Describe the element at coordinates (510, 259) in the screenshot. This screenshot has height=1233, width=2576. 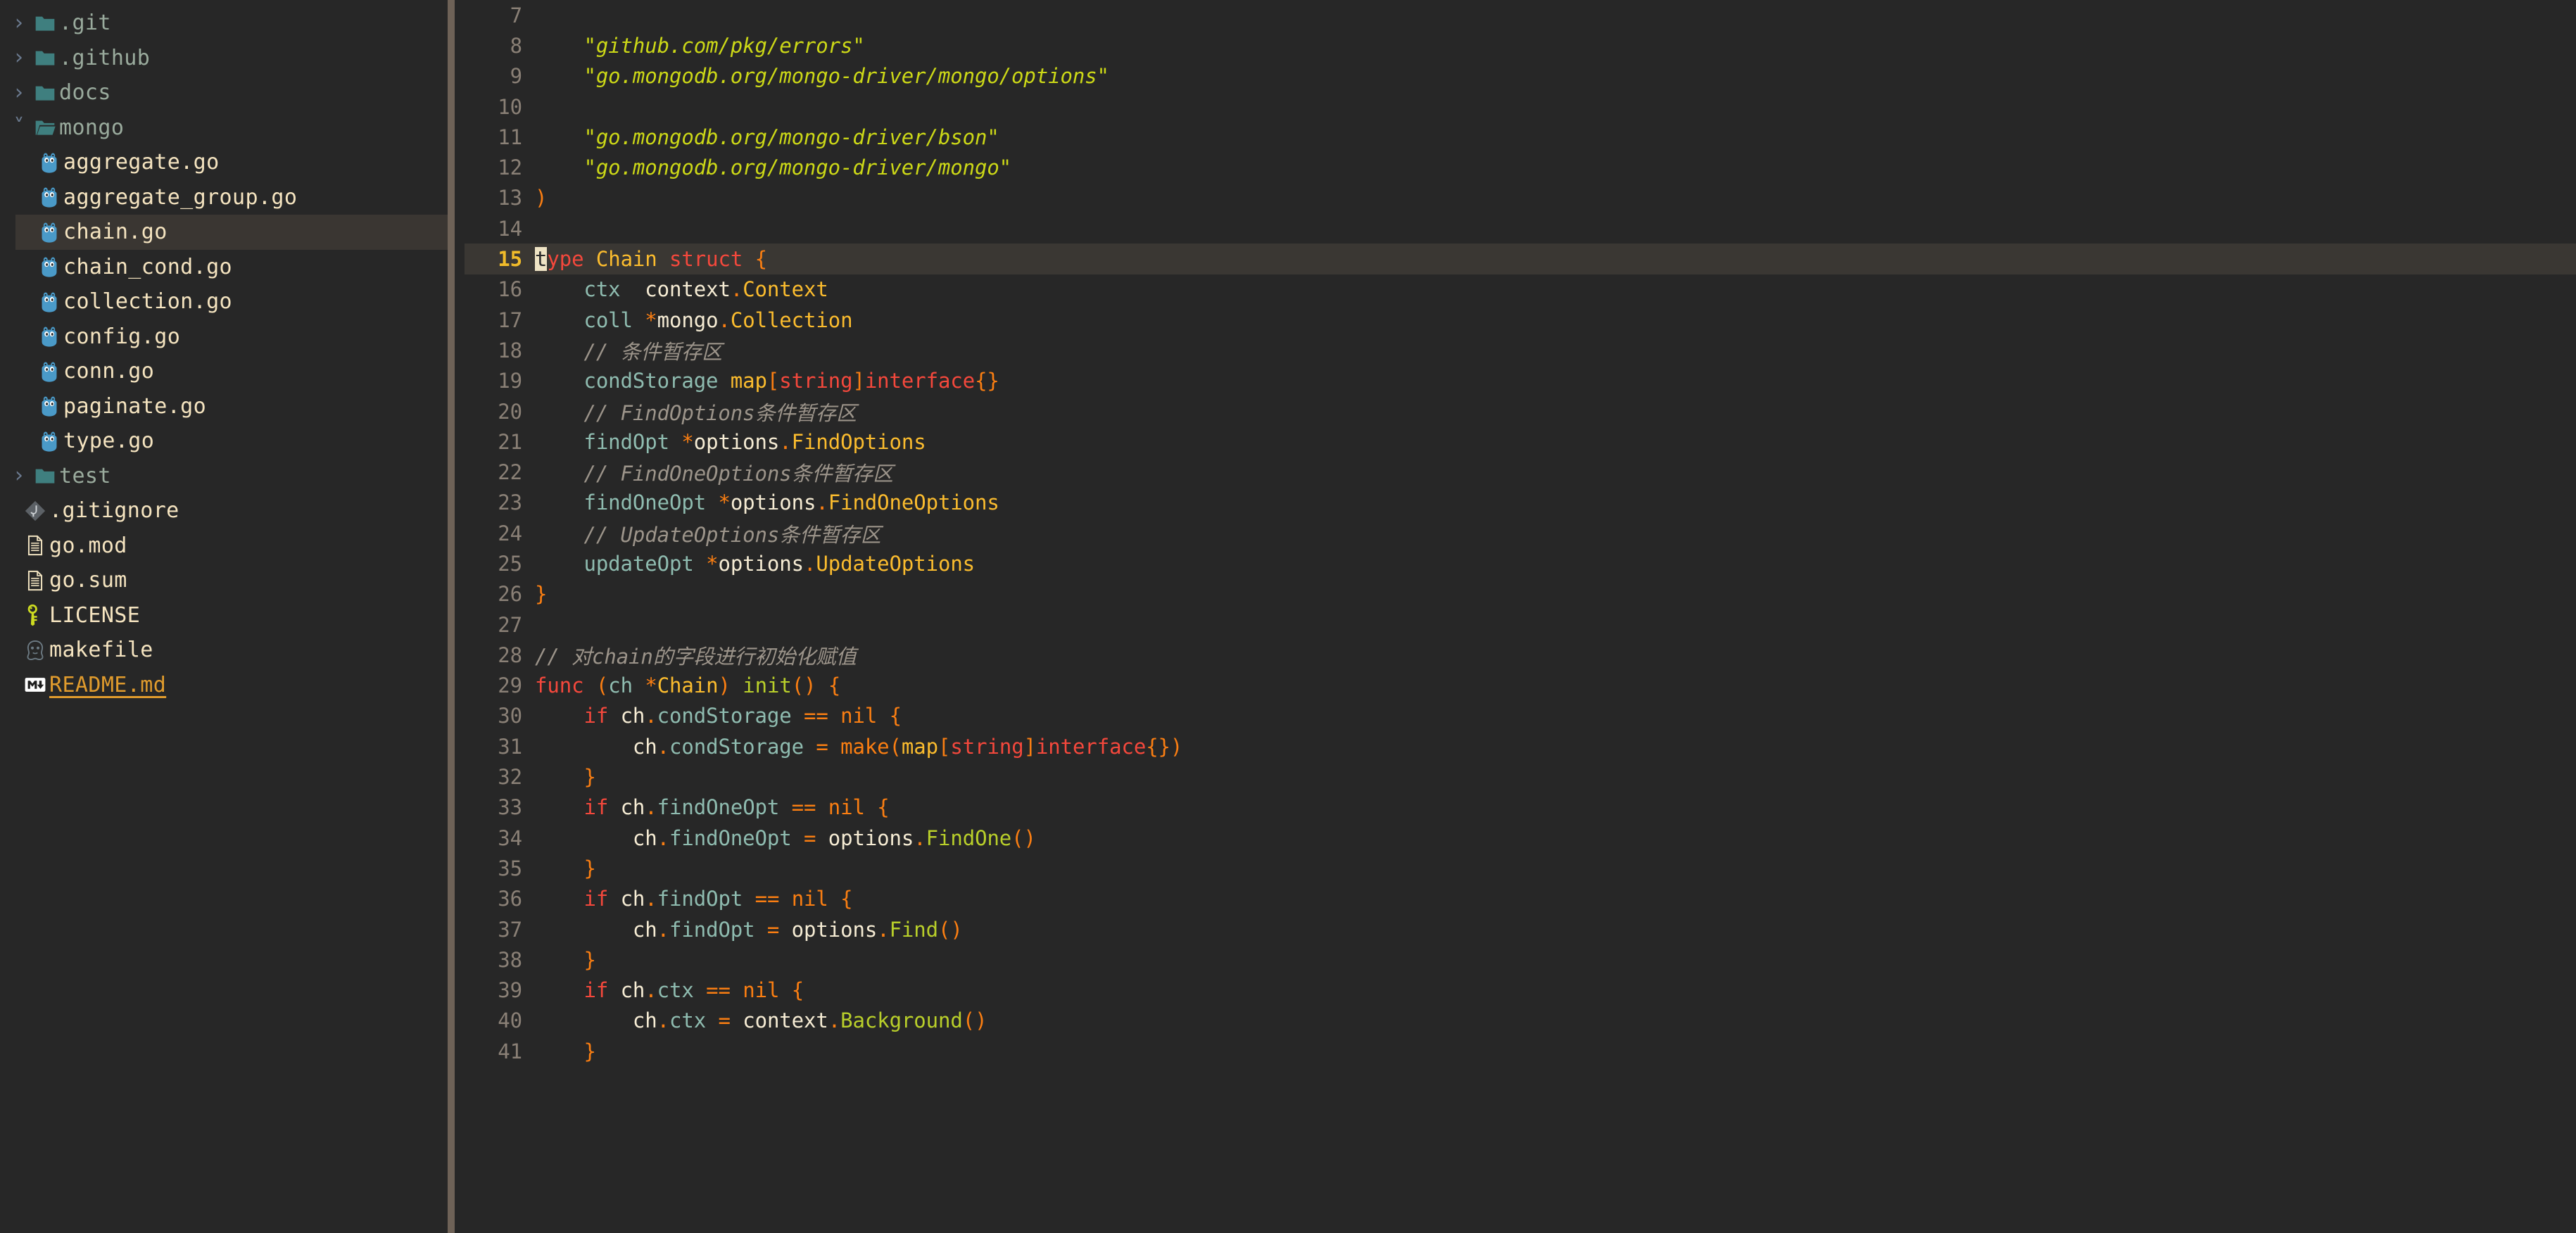
I see `line-number: 15` at that location.